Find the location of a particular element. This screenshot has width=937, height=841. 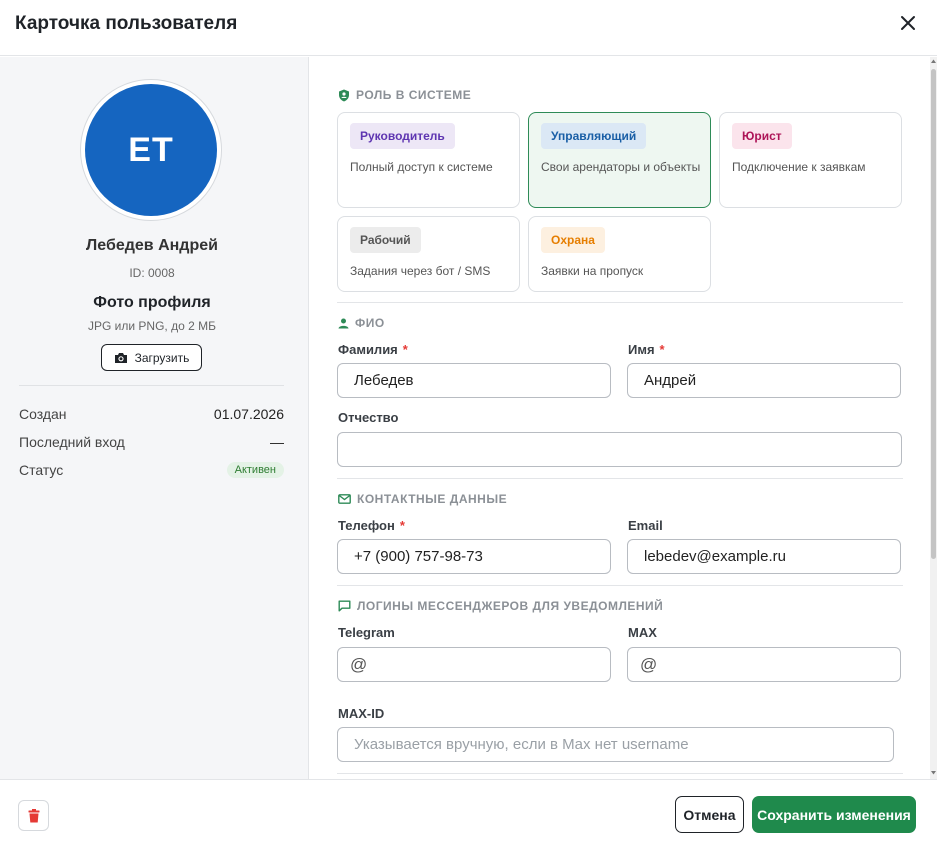

camera-icon is located at coordinates (120, 357).